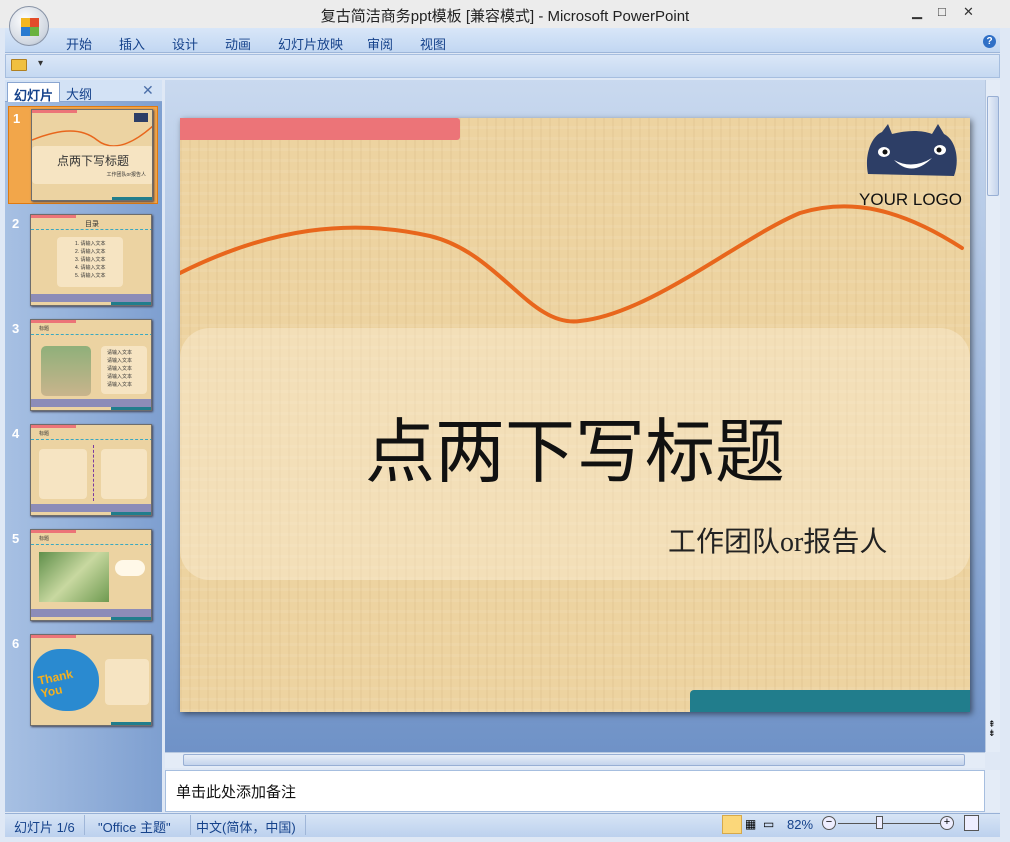  What do you see at coordinates (90, 252) in the screenshot?
I see `thumb-item: 2. 请输入文本` at bounding box center [90, 252].